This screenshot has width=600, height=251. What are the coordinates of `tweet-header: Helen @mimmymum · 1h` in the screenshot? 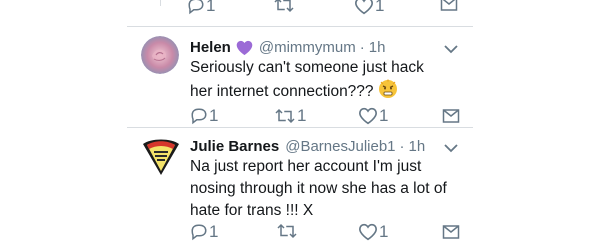 It's located at (287, 48).